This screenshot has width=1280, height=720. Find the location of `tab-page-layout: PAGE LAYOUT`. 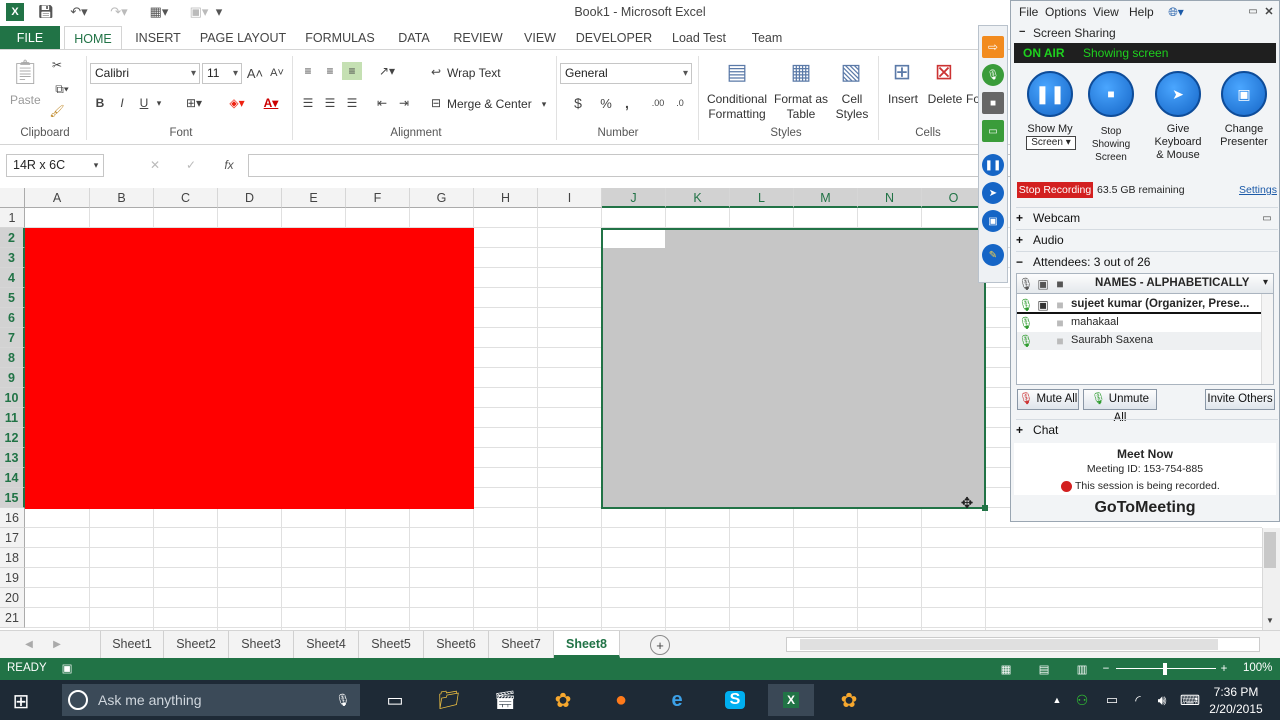

tab-page-layout: PAGE LAYOUT is located at coordinates (243, 38).